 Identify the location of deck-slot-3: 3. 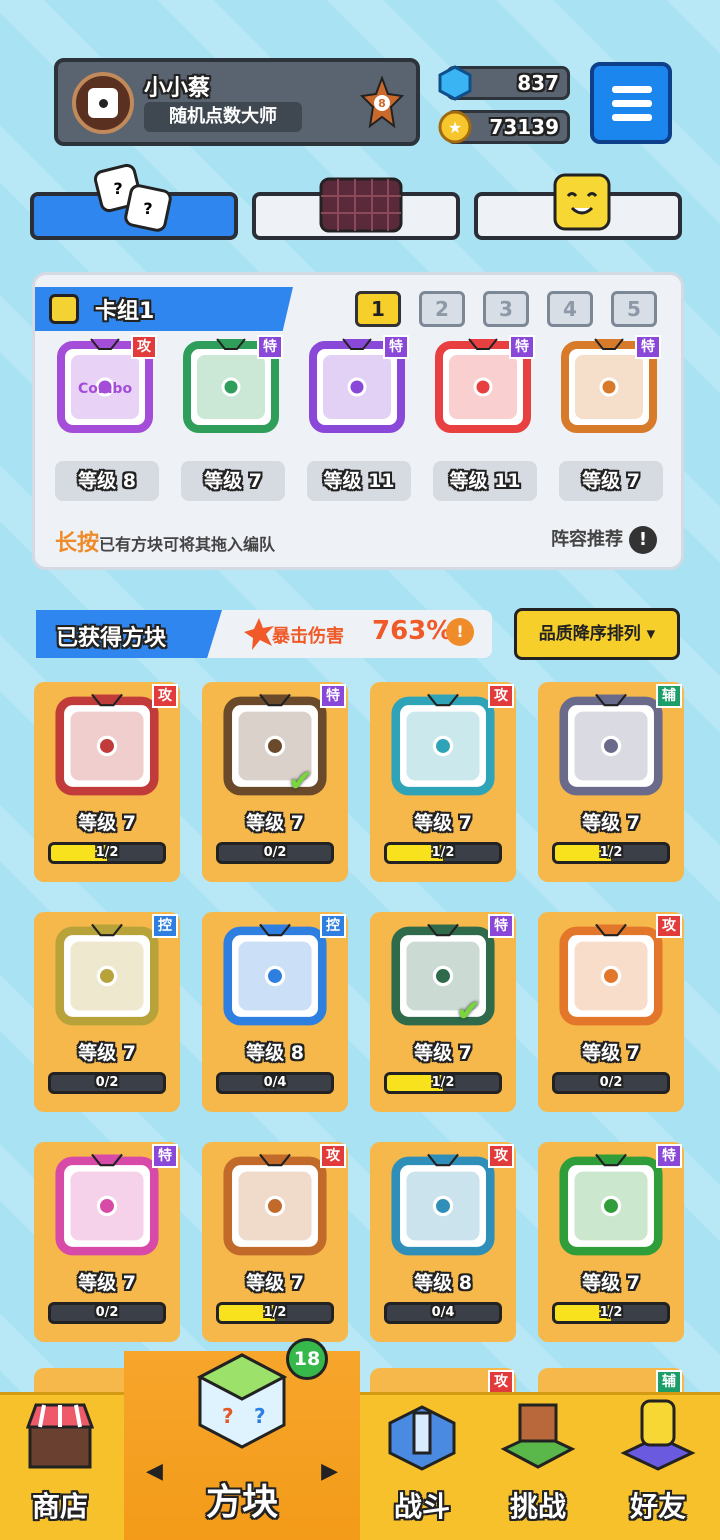
(506, 309).